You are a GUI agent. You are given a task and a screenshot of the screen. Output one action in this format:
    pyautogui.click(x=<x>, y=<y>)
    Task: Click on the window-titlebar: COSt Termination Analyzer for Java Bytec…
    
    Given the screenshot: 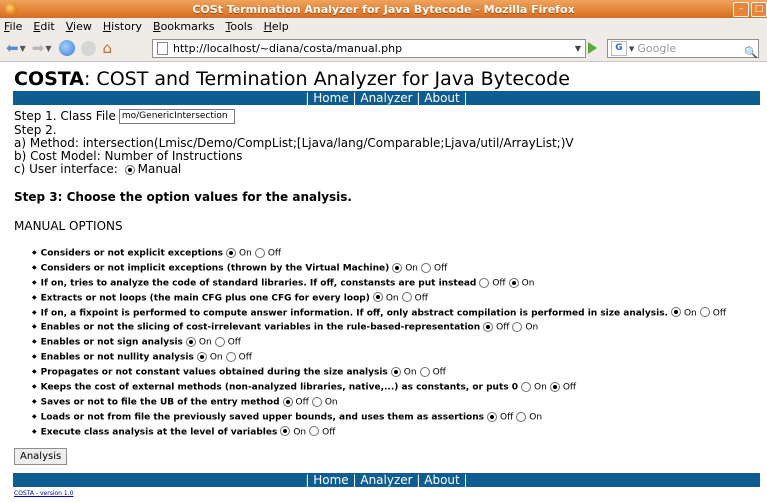 What is the action you would take?
    pyautogui.click(x=383, y=9)
    